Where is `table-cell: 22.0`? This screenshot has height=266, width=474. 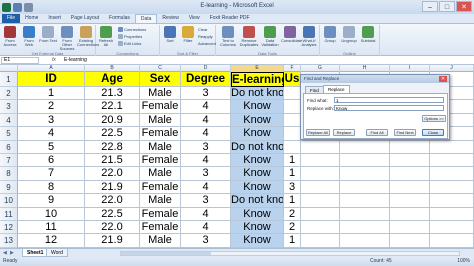 table-cell: 22.0 is located at coordinates (112, 201).